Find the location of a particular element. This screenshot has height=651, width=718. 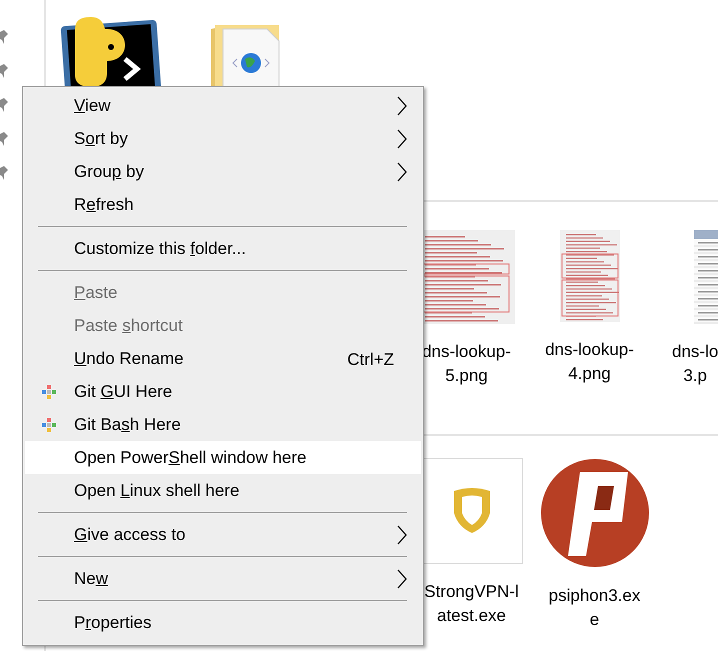

menu-item: Group by is located at coordinates (223, 171).